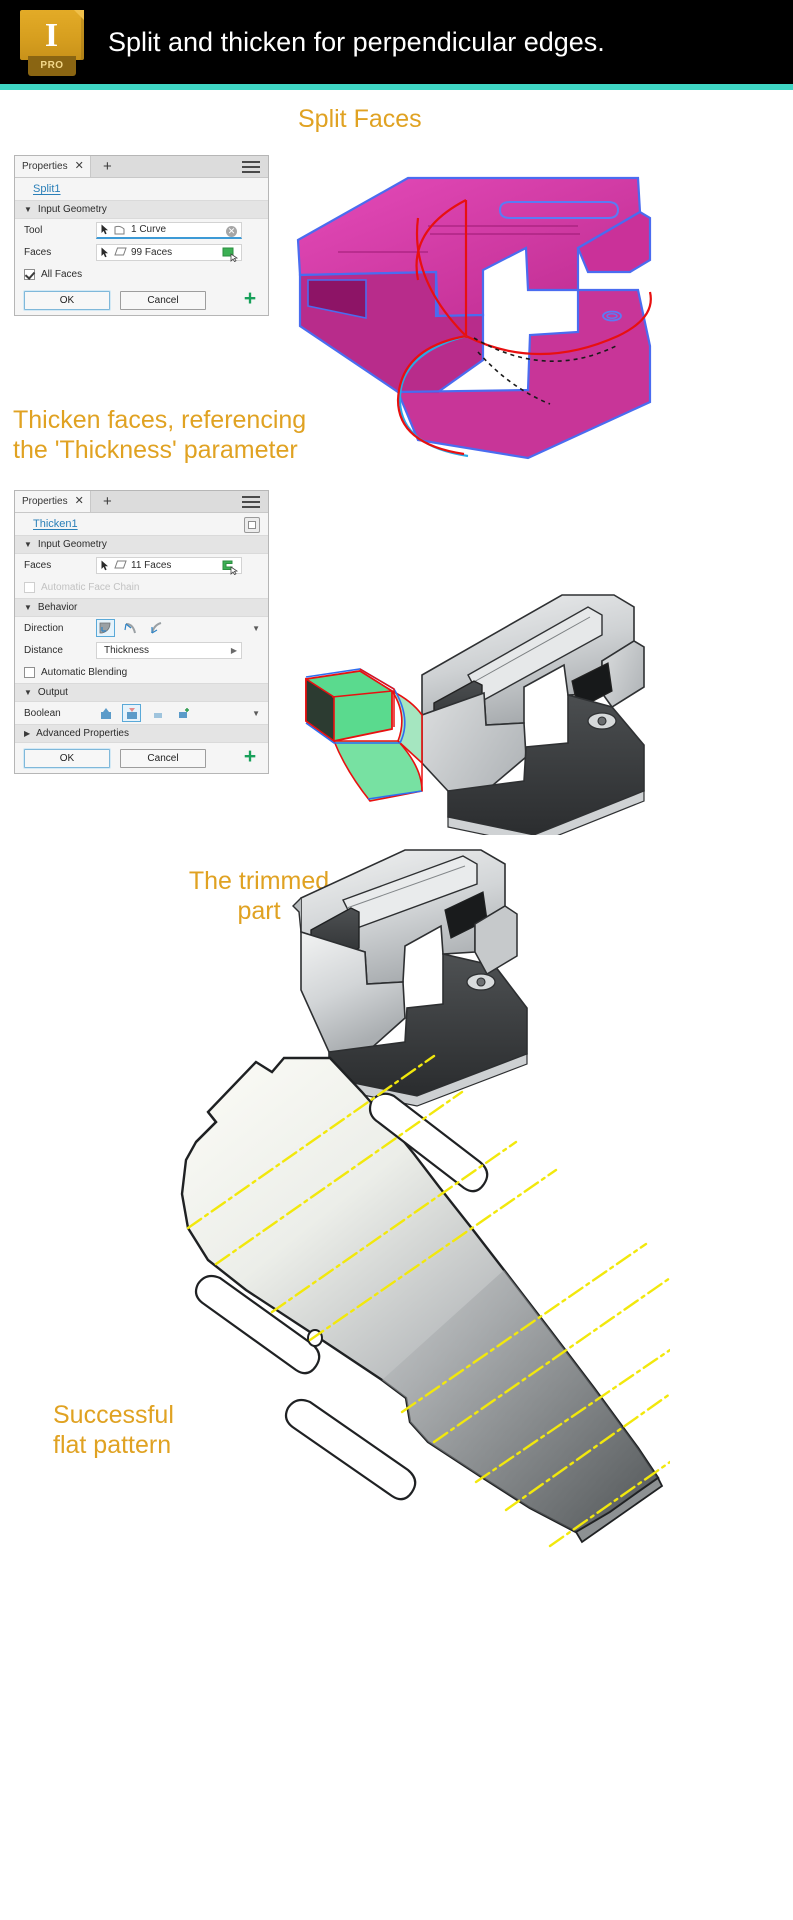  I want to click on section-label: Advanced Properties, so click(82, 733).